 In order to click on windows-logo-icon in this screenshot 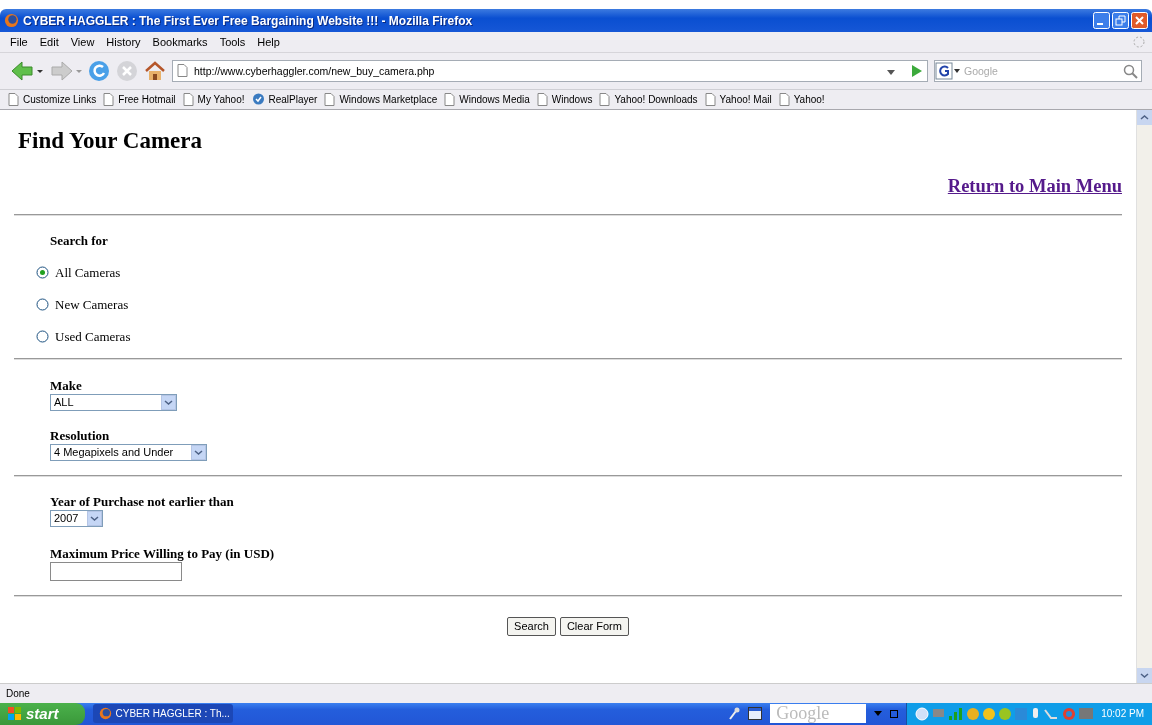, I will do `click(15, 714)`.